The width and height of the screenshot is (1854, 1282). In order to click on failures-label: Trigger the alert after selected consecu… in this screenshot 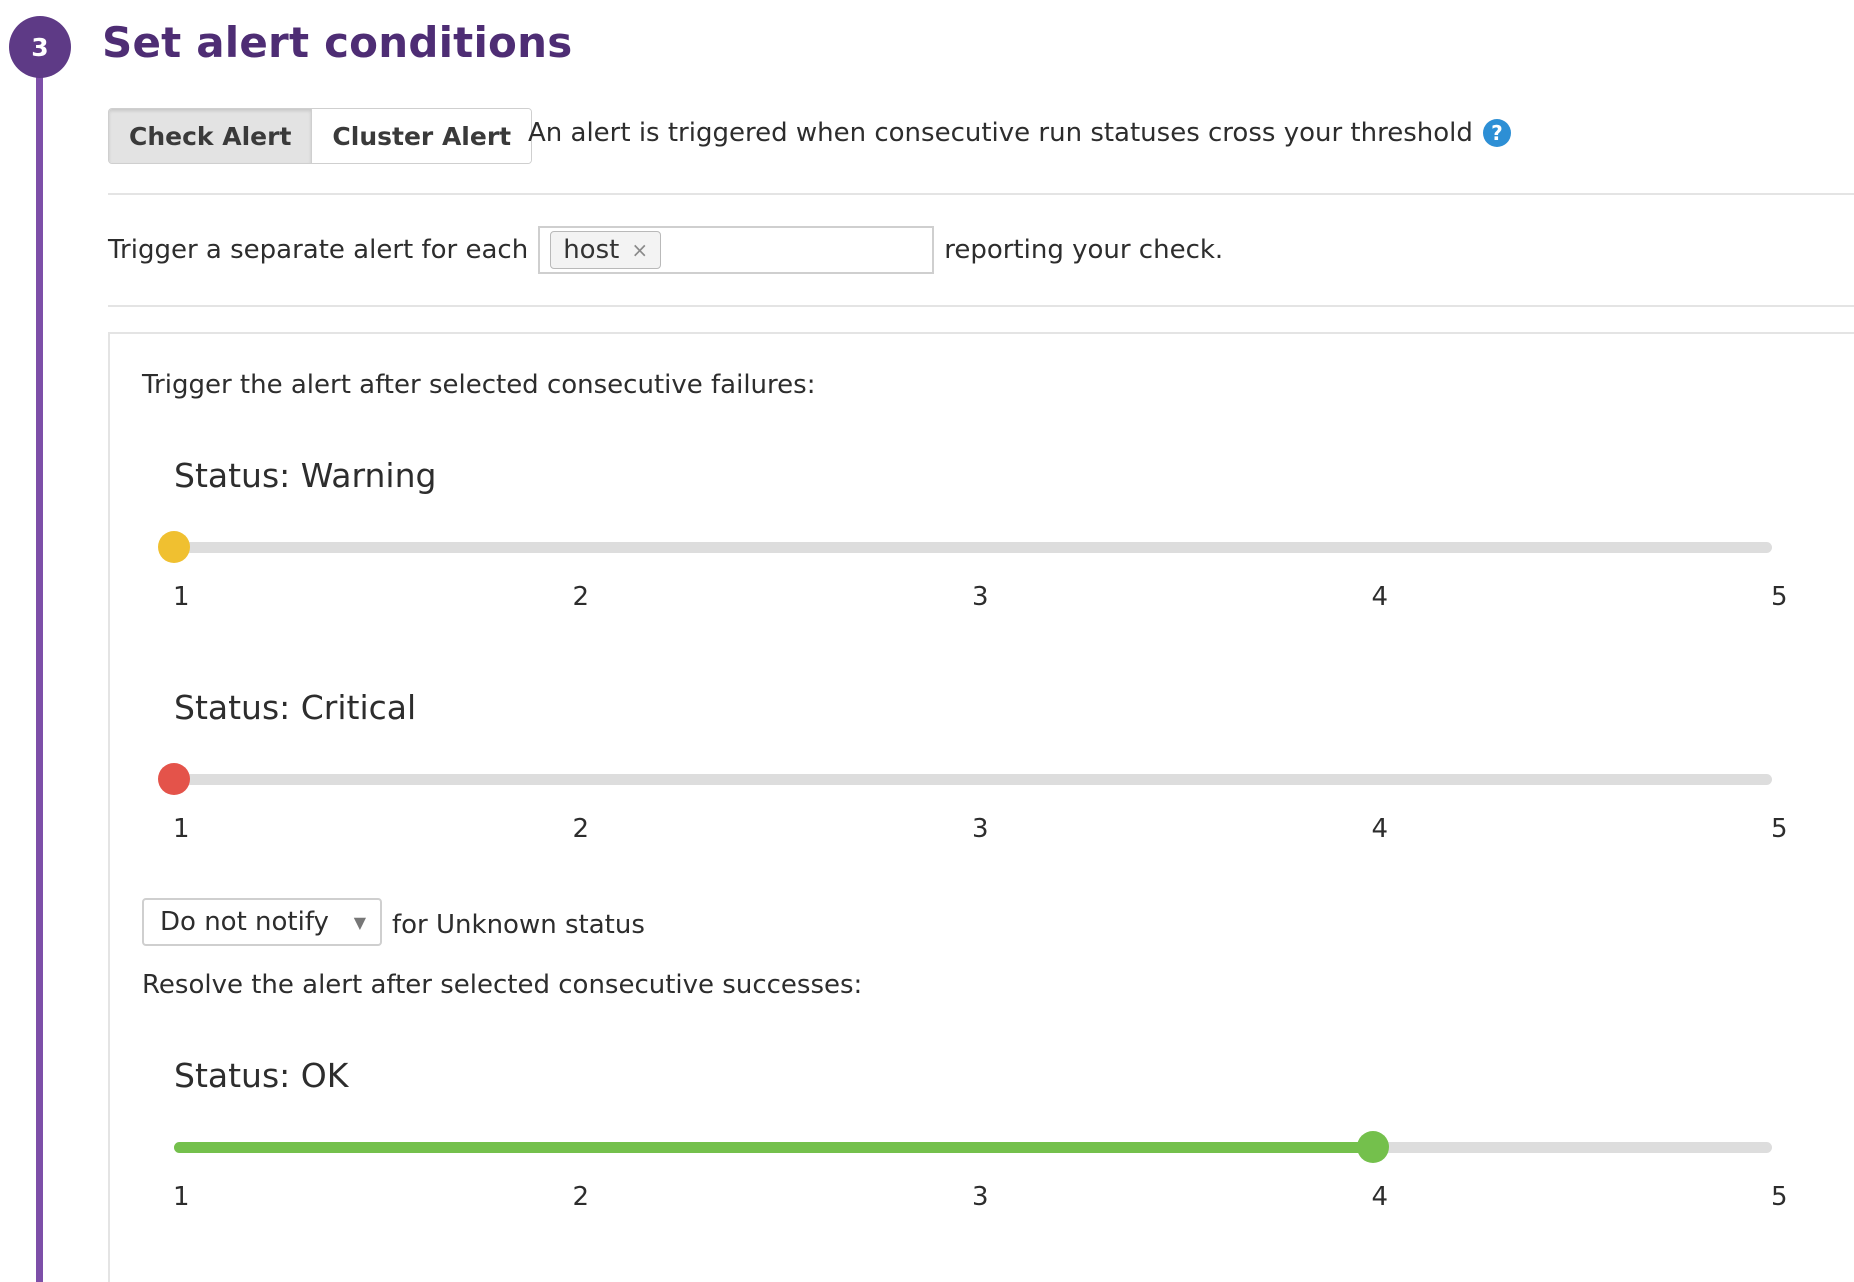, I will do `click(479, 385)`.